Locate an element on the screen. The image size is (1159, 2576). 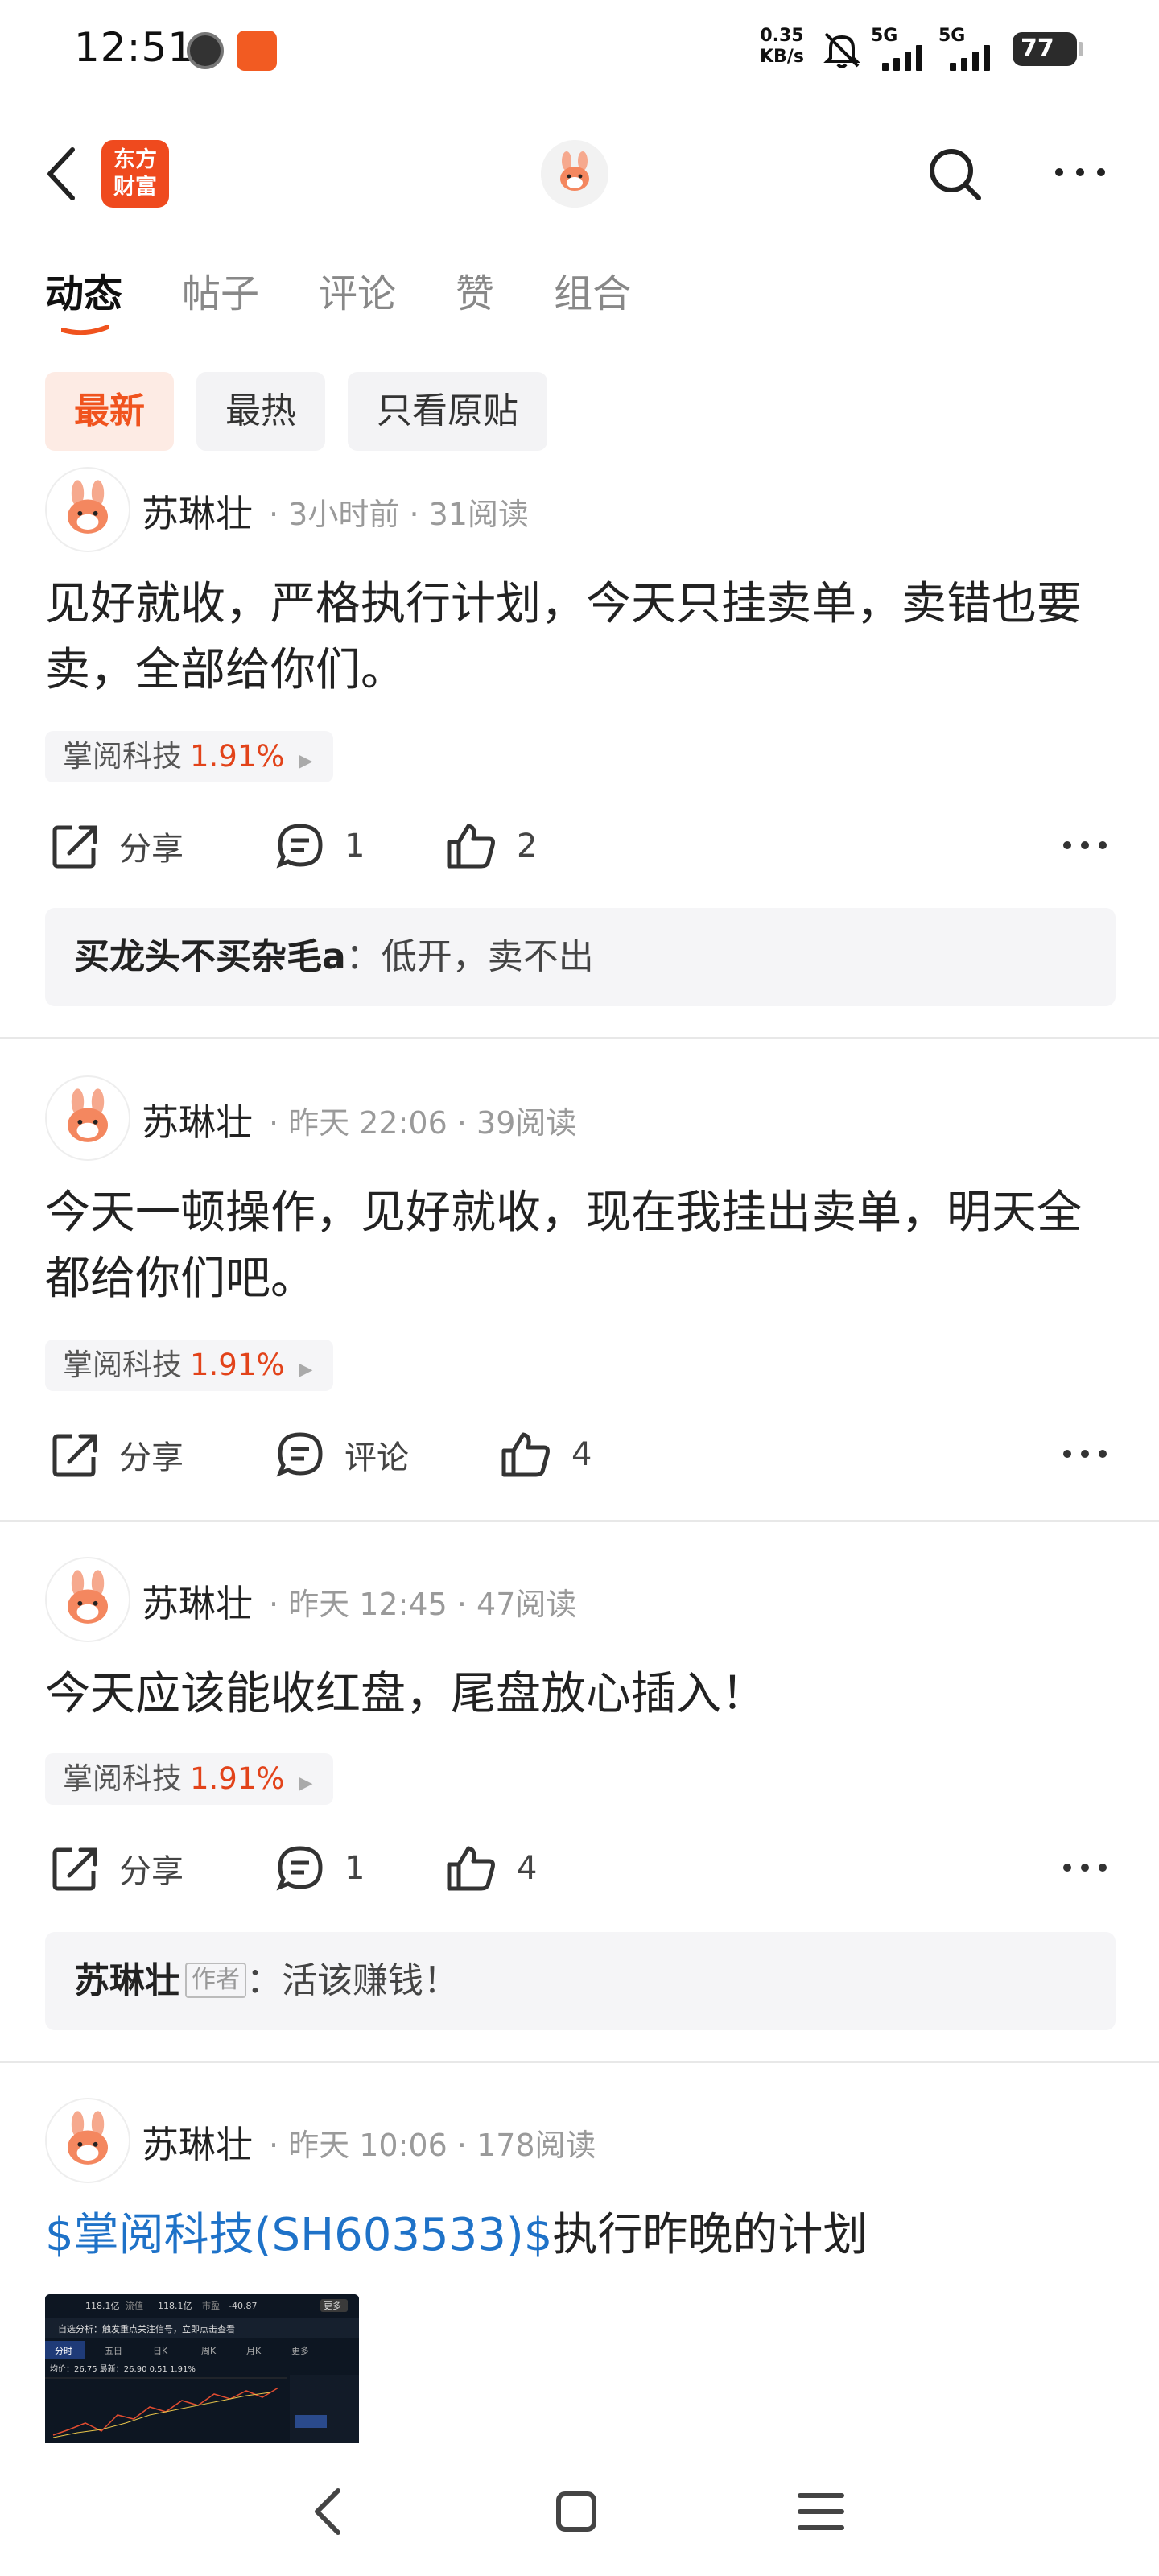
top-comment: 买龙头不买杂毛a：低开，卖不出 is located at coordinates (580, 957).